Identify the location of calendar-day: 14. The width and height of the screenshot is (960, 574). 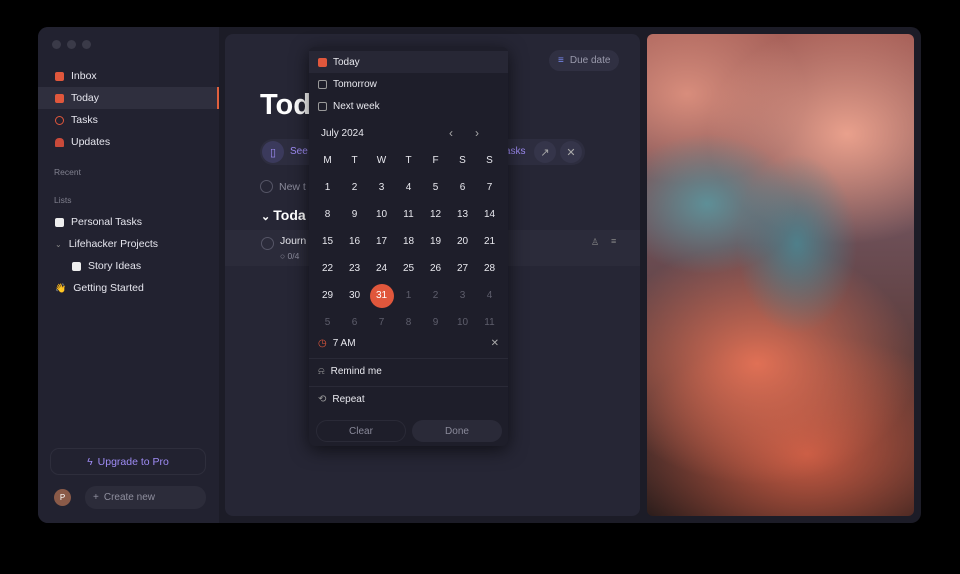
(489, 214).